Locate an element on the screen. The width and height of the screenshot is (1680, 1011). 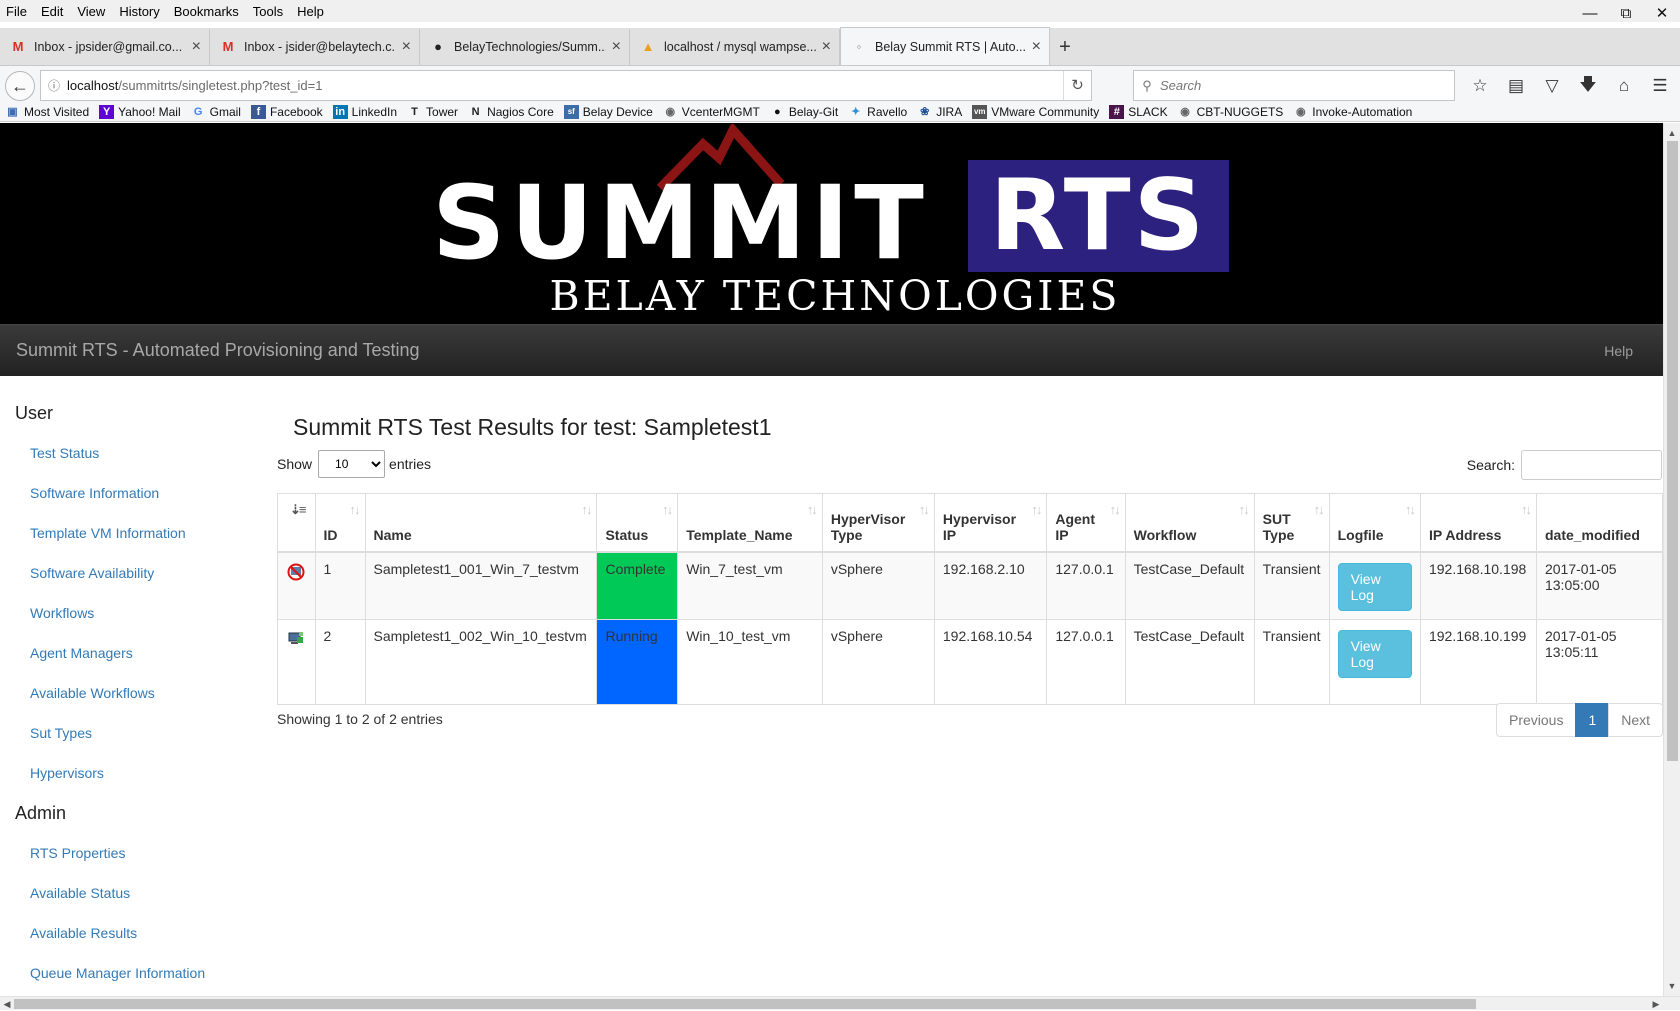
table-search-input is located at coordinates (1591, 465).